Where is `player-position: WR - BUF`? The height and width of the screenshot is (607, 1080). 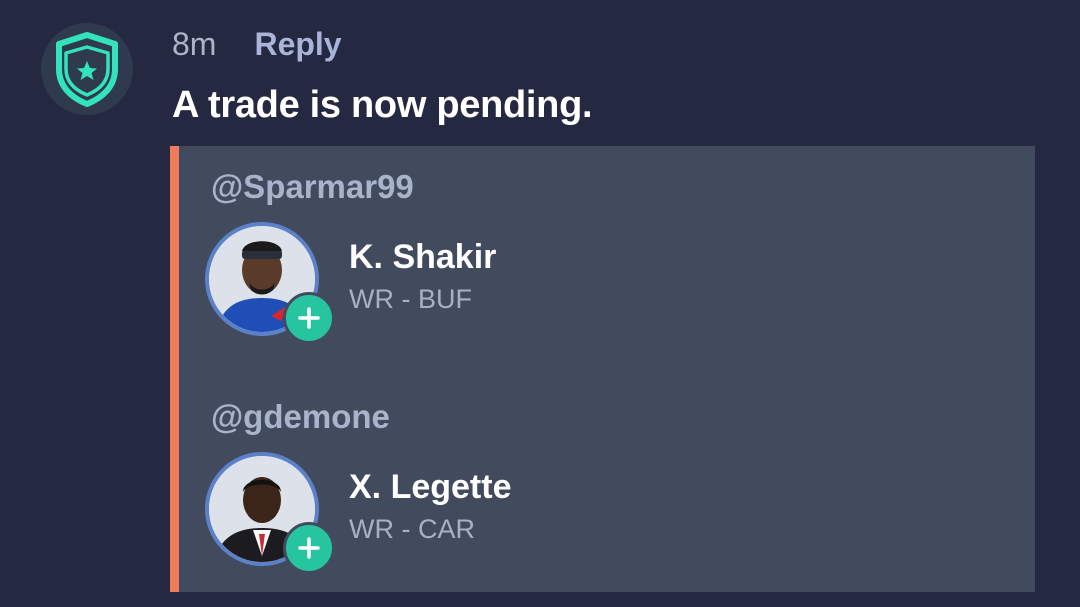 player-position: WR - BUF is located at coordinates (410, 299).